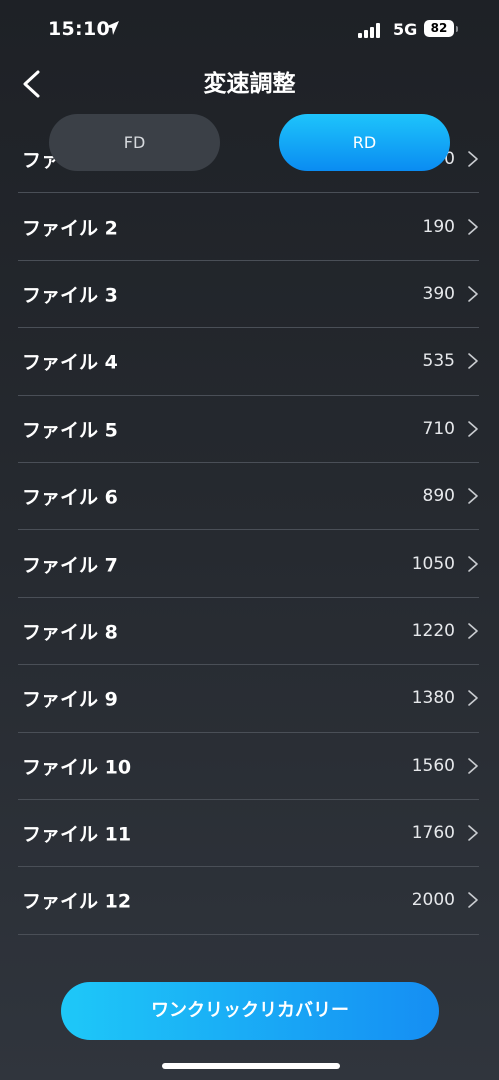 The height and width of the screenshot is (1080, 499). What do you see at coordinates (433, 630) in the screenshot?
I see `file-value: 1220` at bounding box center [433, 630].